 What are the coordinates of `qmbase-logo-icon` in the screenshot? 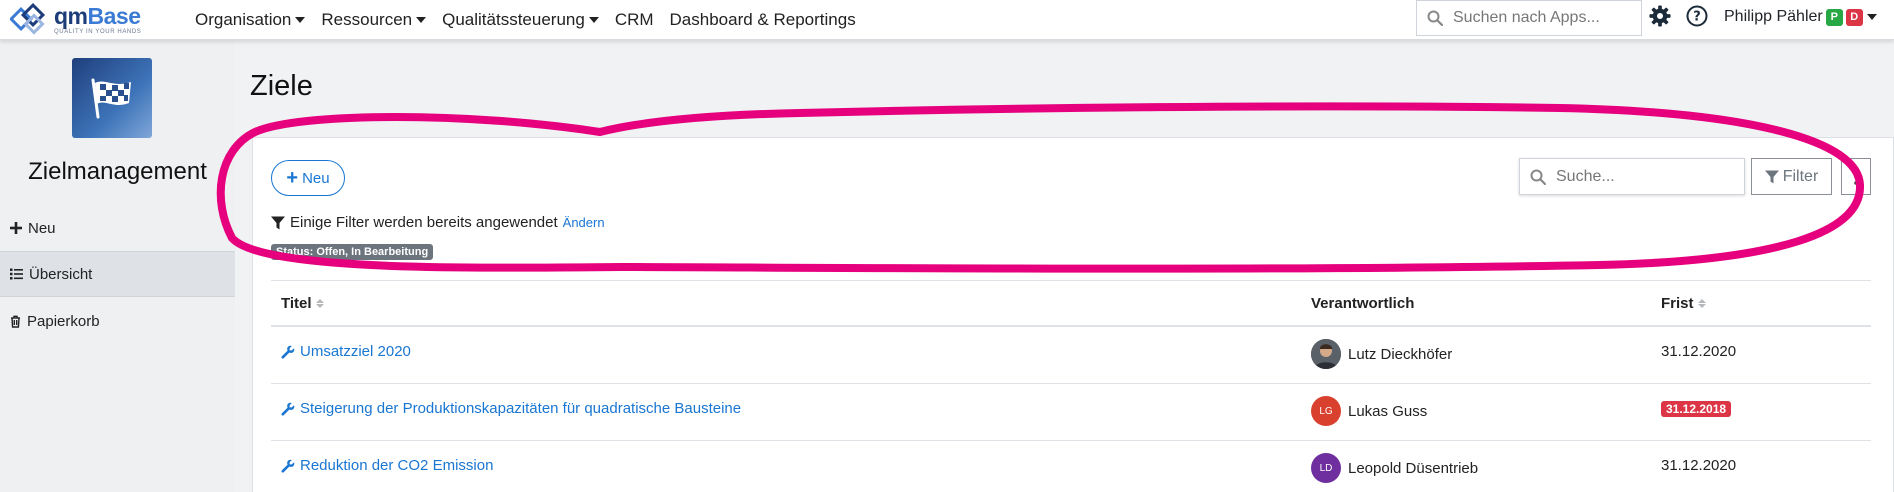 It's located at (30, 20).